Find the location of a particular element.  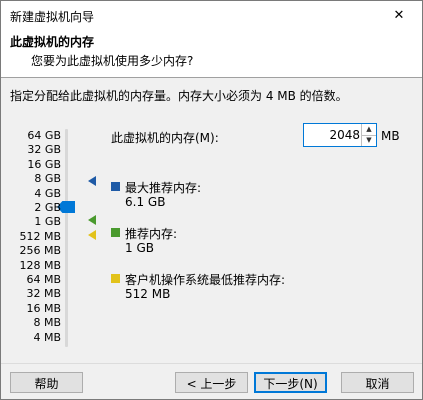

slider-tick-label: 128 MB is located at coordinates (40, 265).